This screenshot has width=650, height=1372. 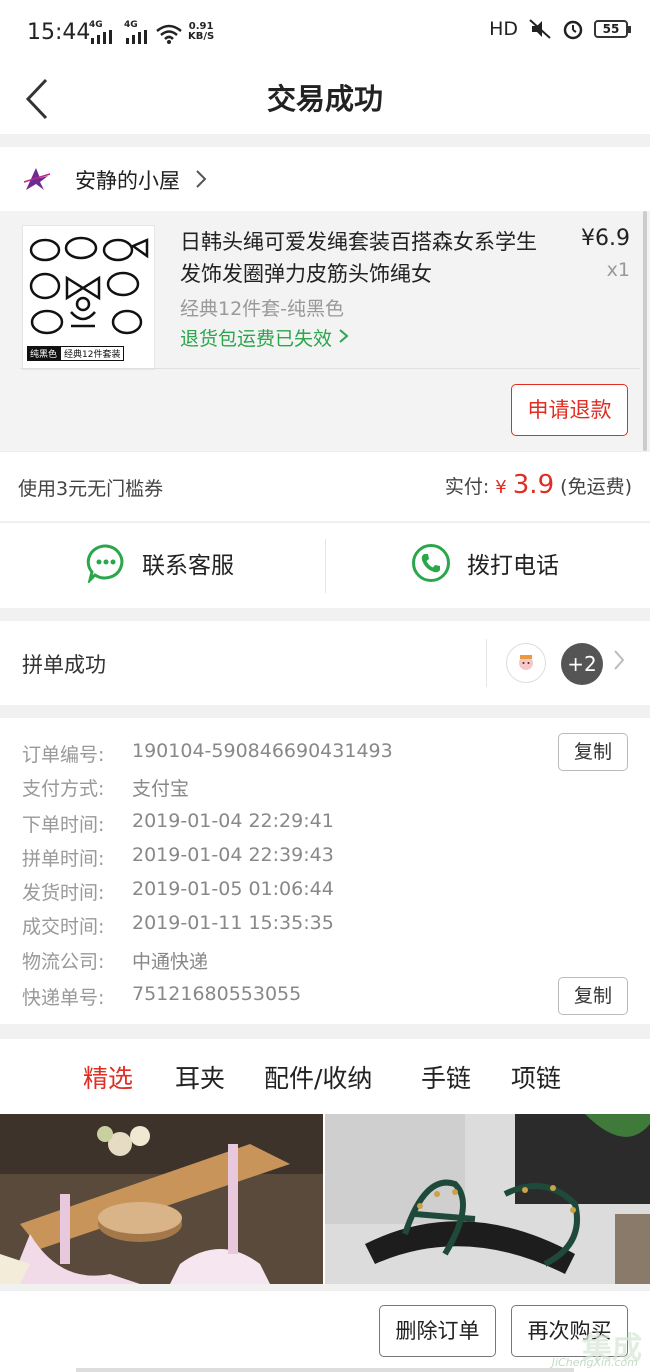 What do you see at coordinates (533, 485) in the screenshot?
I see `paid-value: 3.9` at bounding box center [533, 485].